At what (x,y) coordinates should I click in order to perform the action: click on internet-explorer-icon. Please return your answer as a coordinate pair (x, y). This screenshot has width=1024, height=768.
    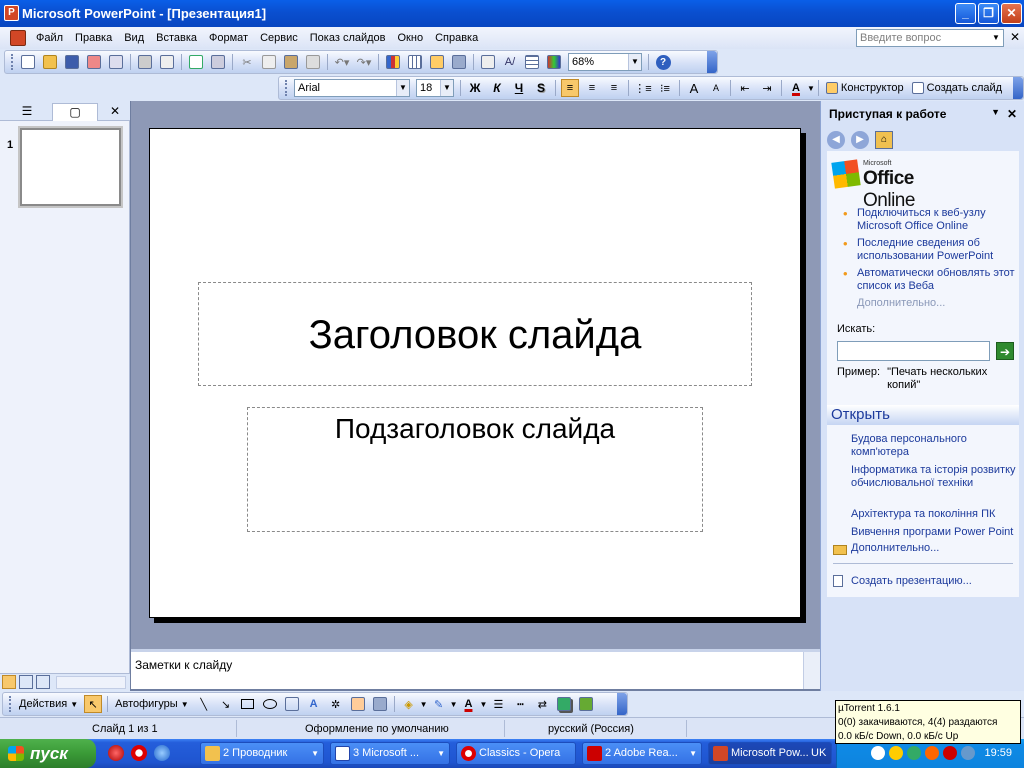
    Looking at the image, I should click on (162, 753).